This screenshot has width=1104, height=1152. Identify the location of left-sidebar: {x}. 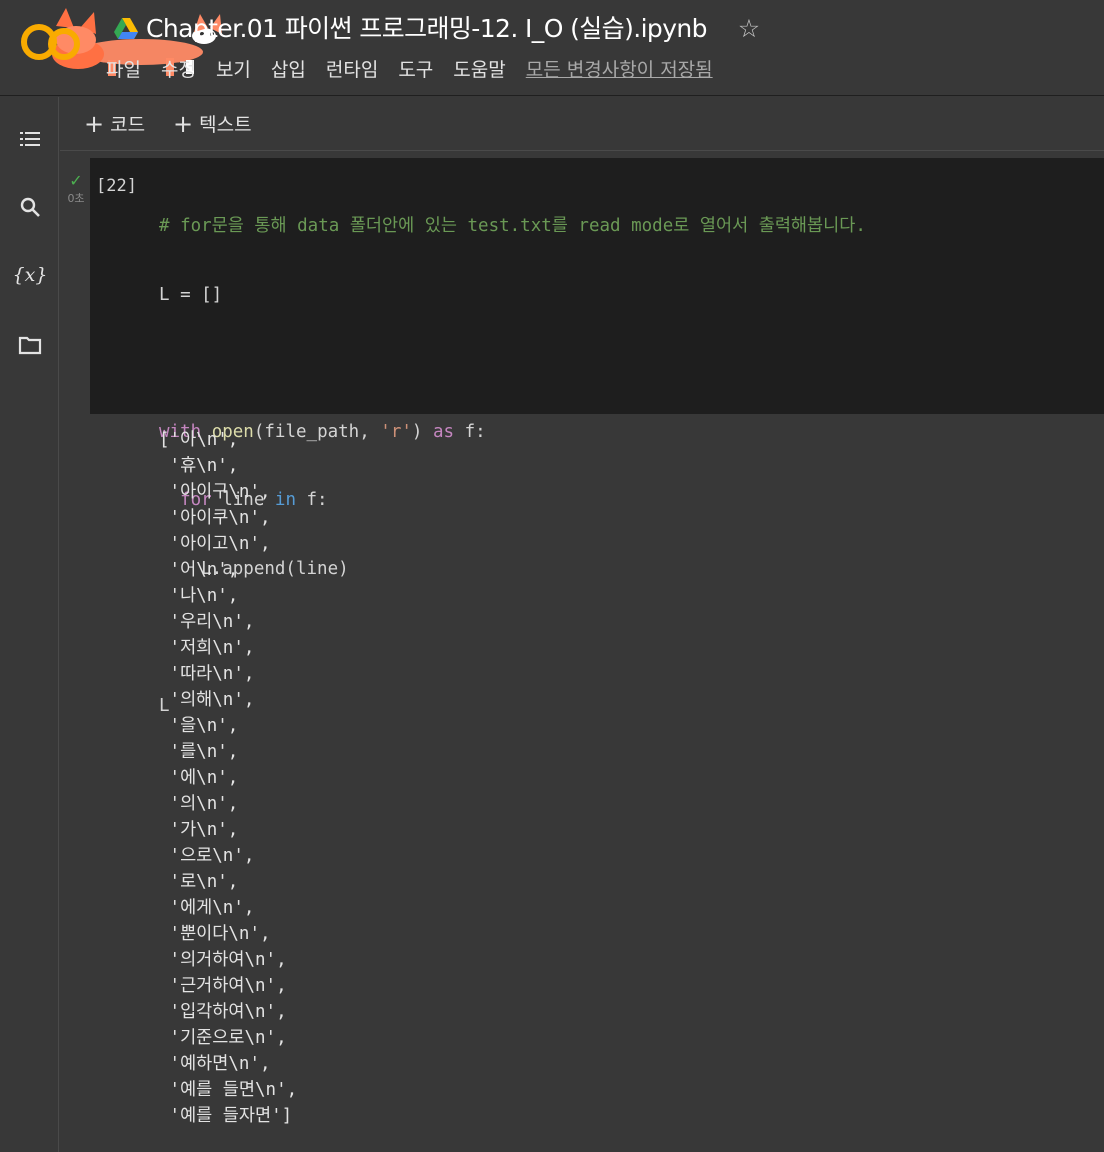
(29, 624).